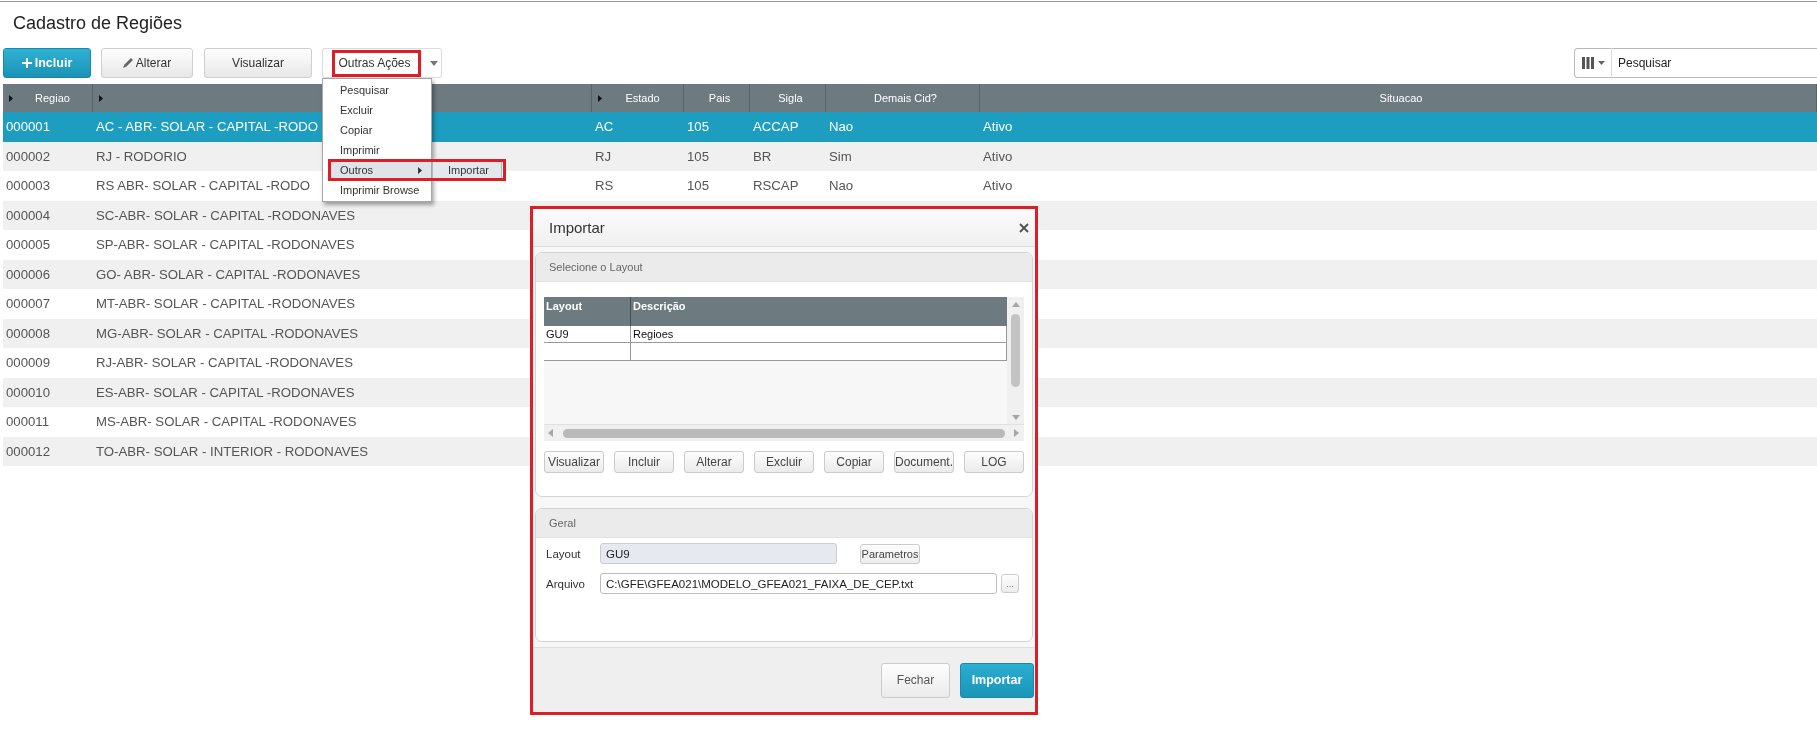 This screenshot has height=737, width=1817. What do you see at coordinates (226, 304) in the screenshot?
I see `table-cell: MT-ABR- SOLAR - CAPITAL -RODONAVES` at bounding box center [226, 304].